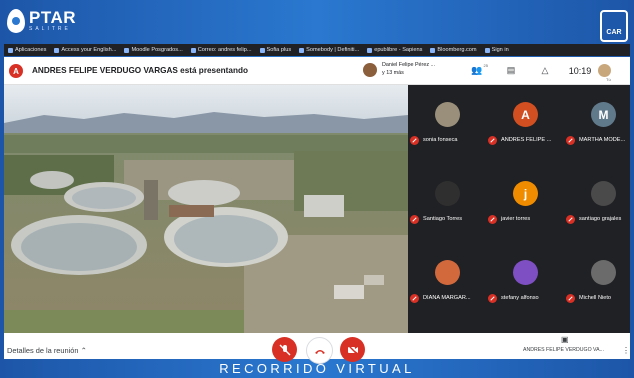  I want to click on participant-tile: stefany alfonso, so click(526, 285).